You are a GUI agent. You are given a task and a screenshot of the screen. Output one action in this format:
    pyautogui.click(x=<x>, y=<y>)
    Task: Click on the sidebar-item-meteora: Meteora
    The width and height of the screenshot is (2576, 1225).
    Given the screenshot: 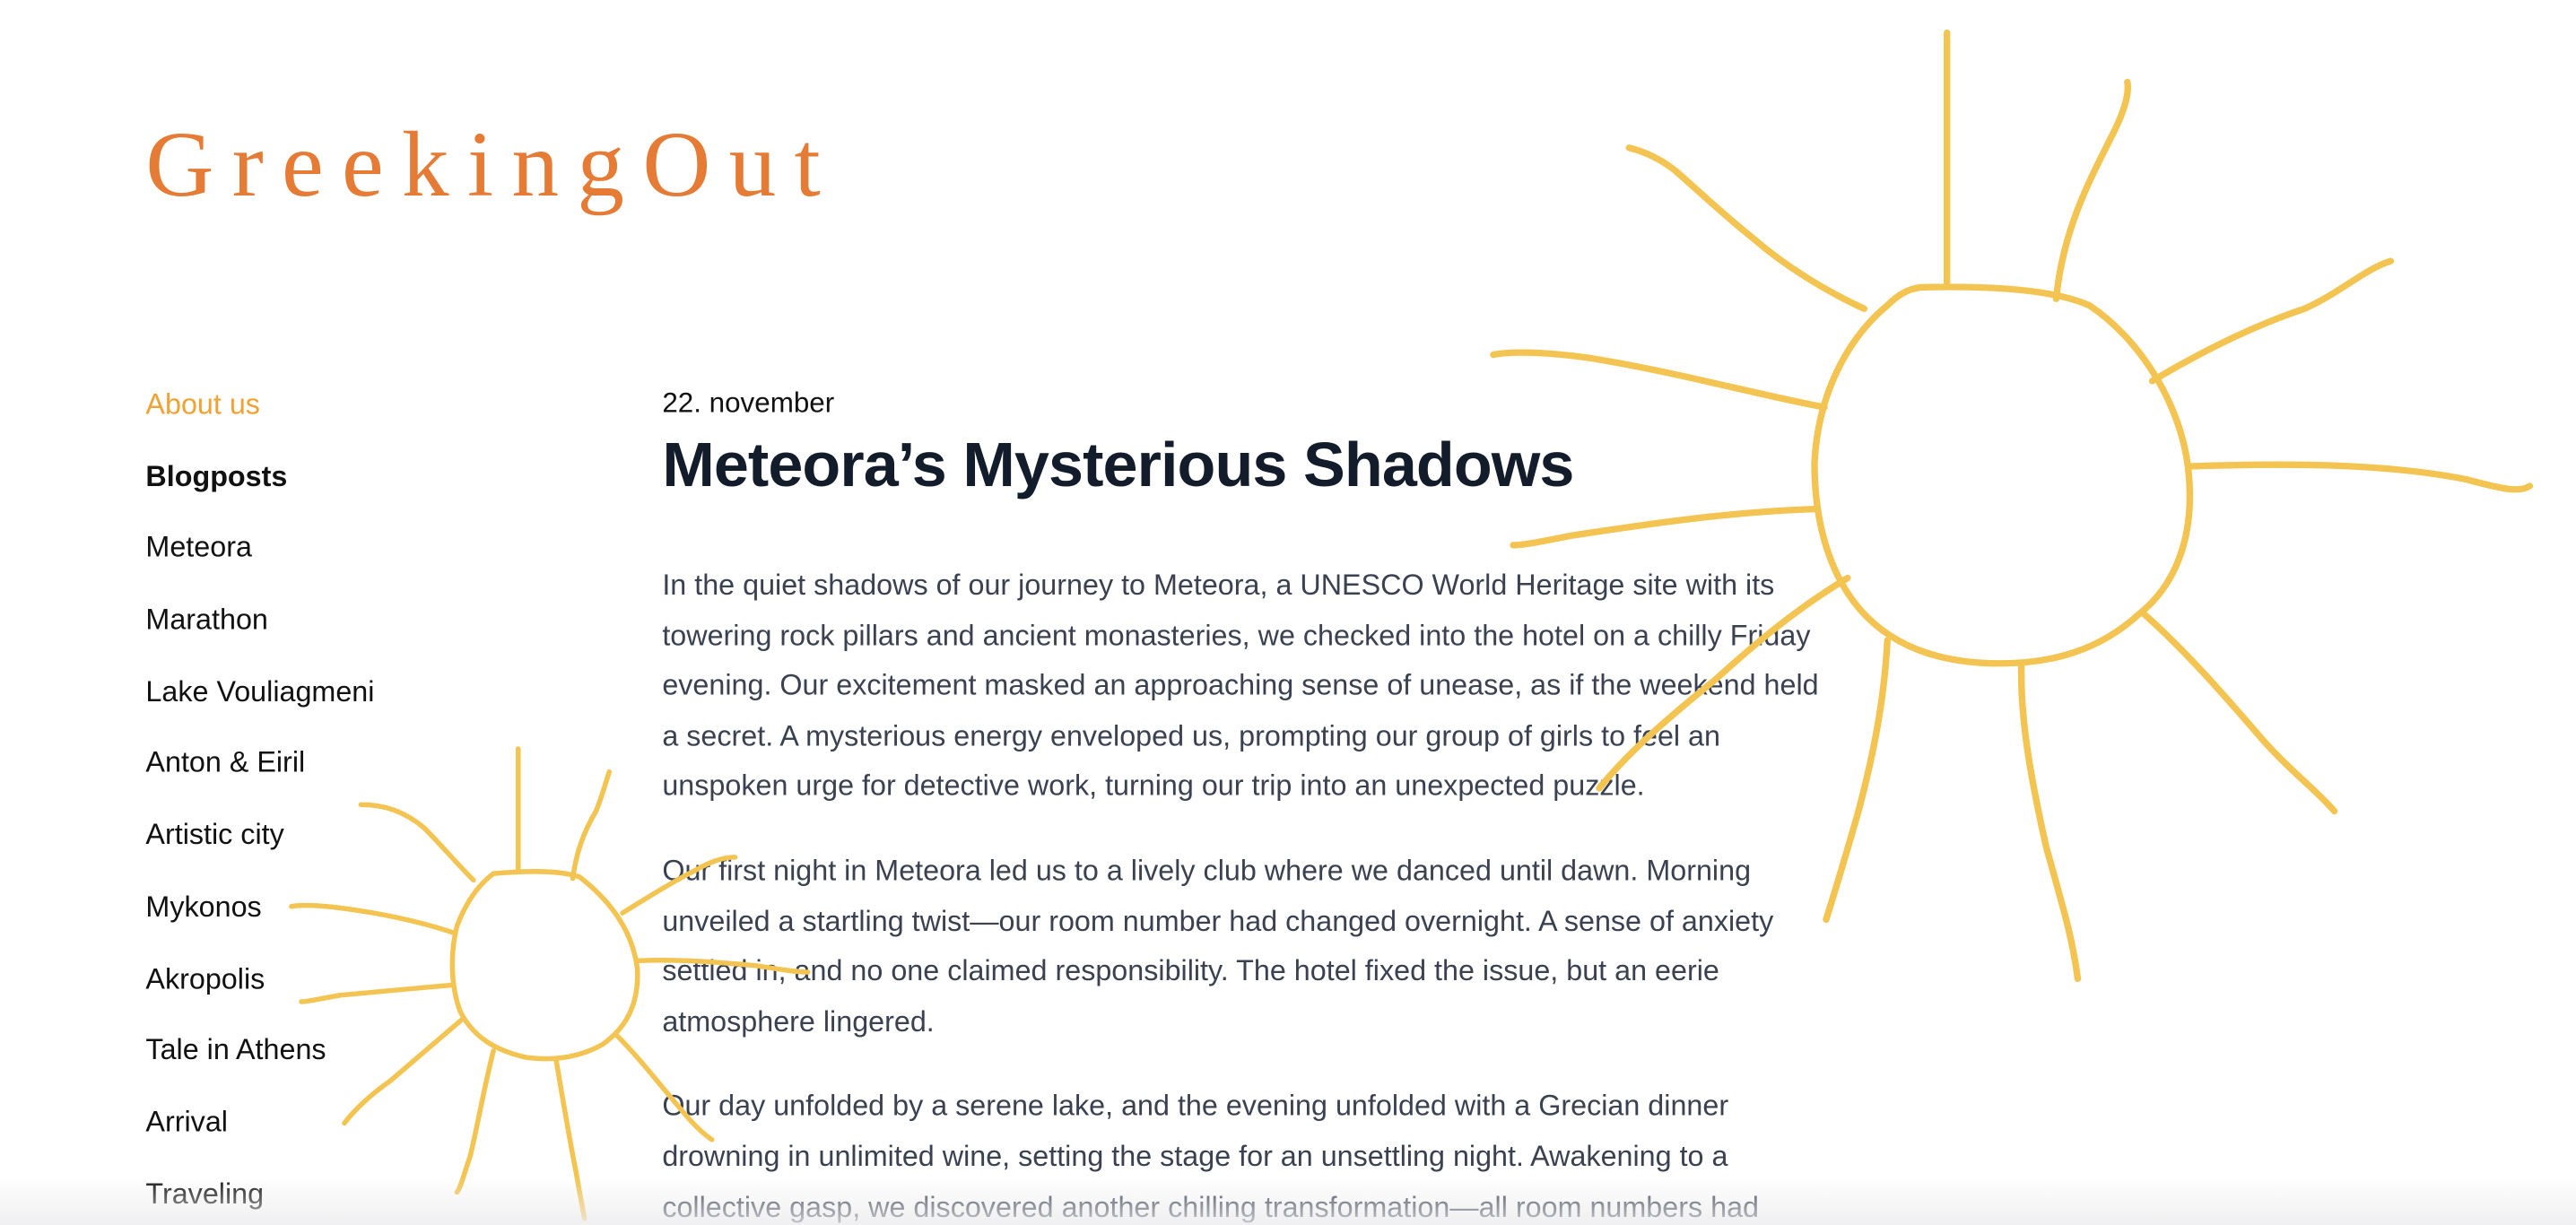 What is the action you would take?
    pyautogui.click(x=352, y=560)
    